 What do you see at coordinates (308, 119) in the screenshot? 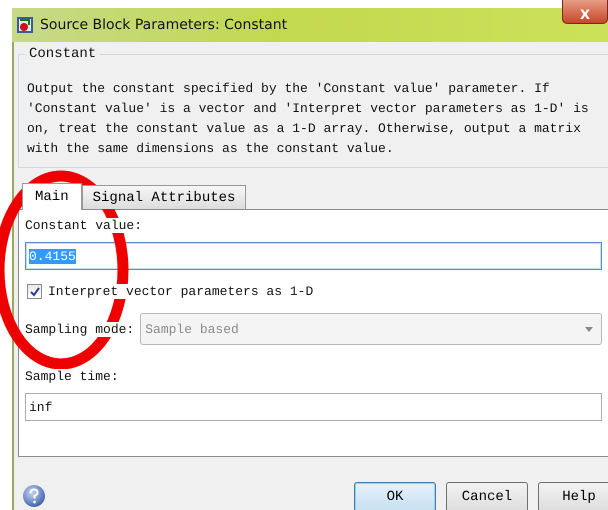
I see `description-text: Output the constant specified by the 'Constant value' parameter. If 'Constant value' is a vector and 'Interpret vector parameters as 1-D' is on, treat the constant value as a 1-D array. Otherwise, output a matrix with the same dimensions as the constant value.` at bounding box center [308, 119].